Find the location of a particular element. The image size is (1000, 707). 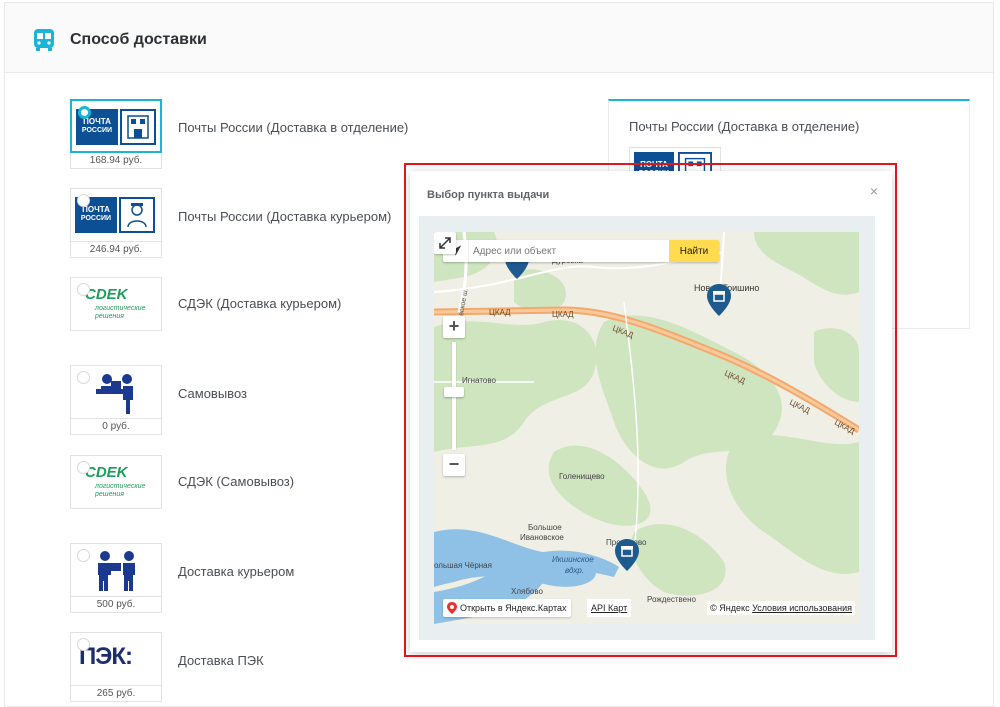

radio-pochta-office is located at coordinates (84, 112).